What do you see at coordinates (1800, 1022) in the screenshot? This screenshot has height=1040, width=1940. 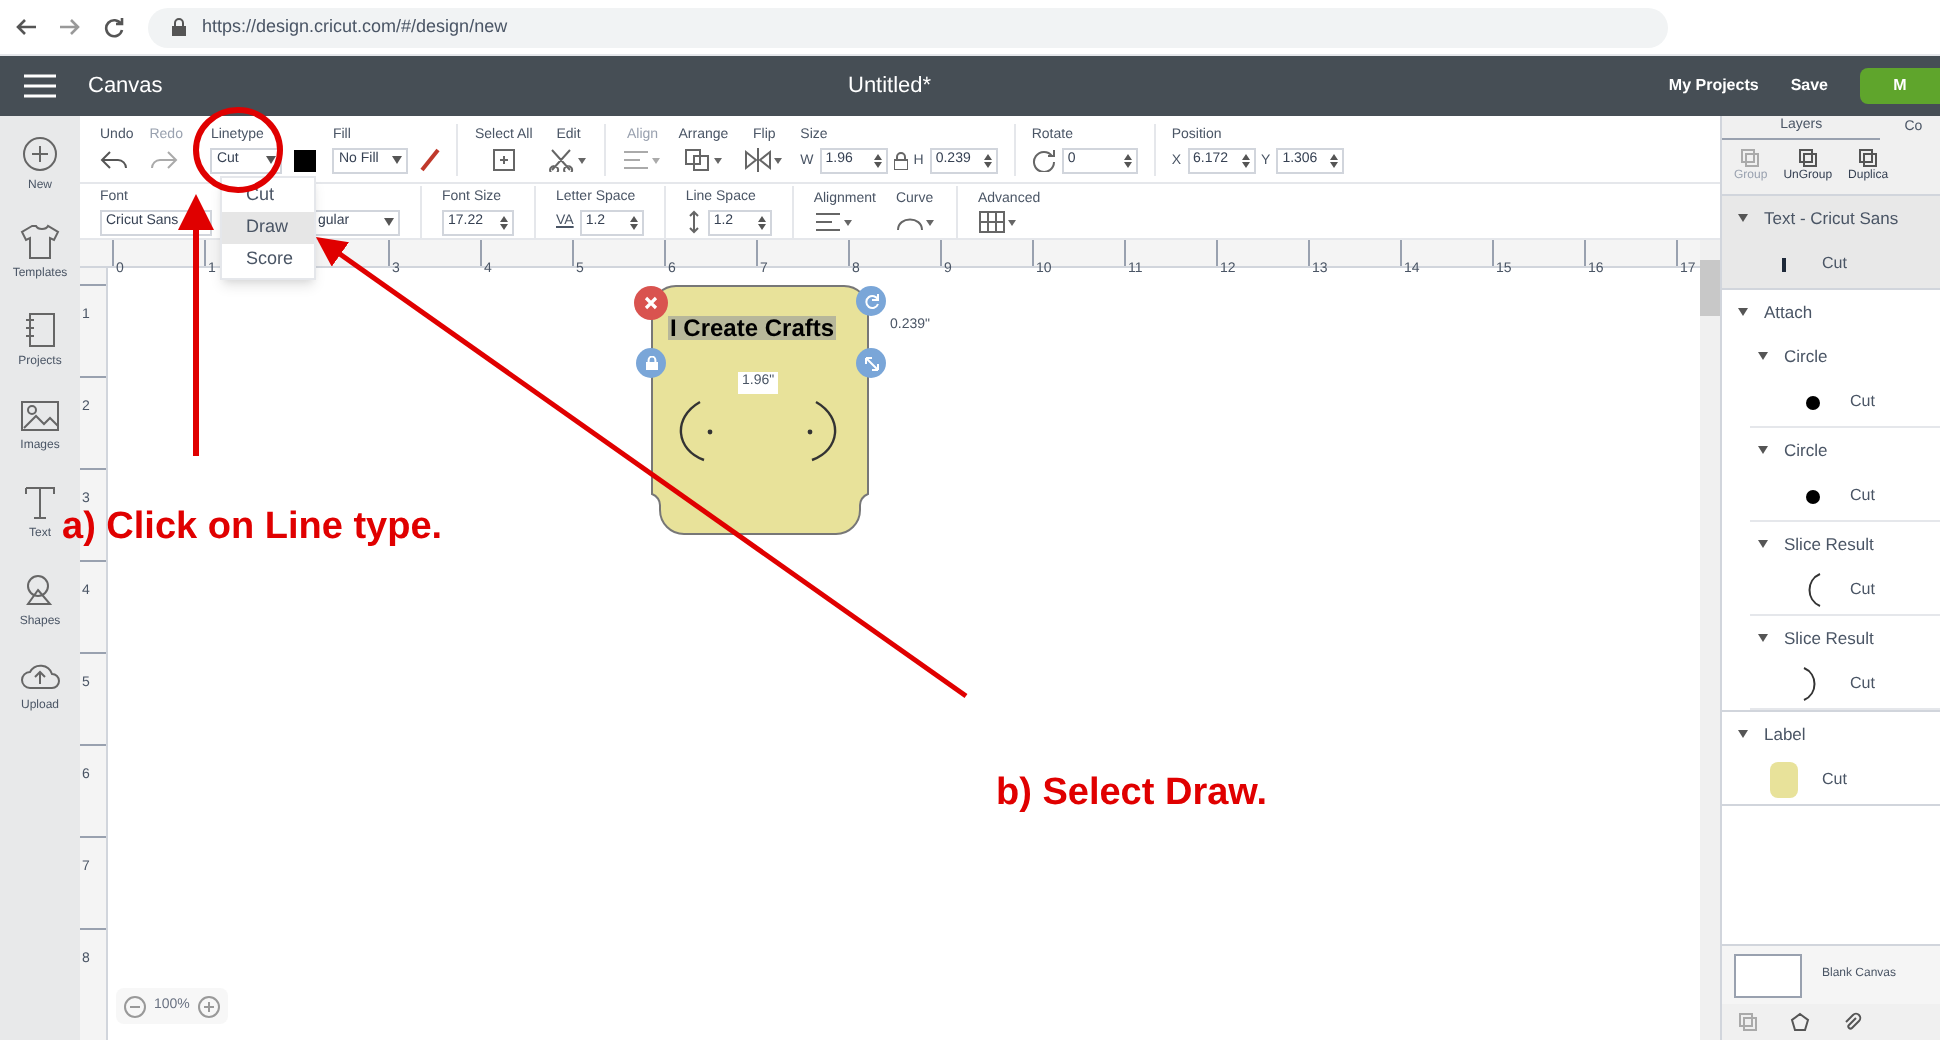 I see `weld-icon` at bounding box center [1800, 1022].